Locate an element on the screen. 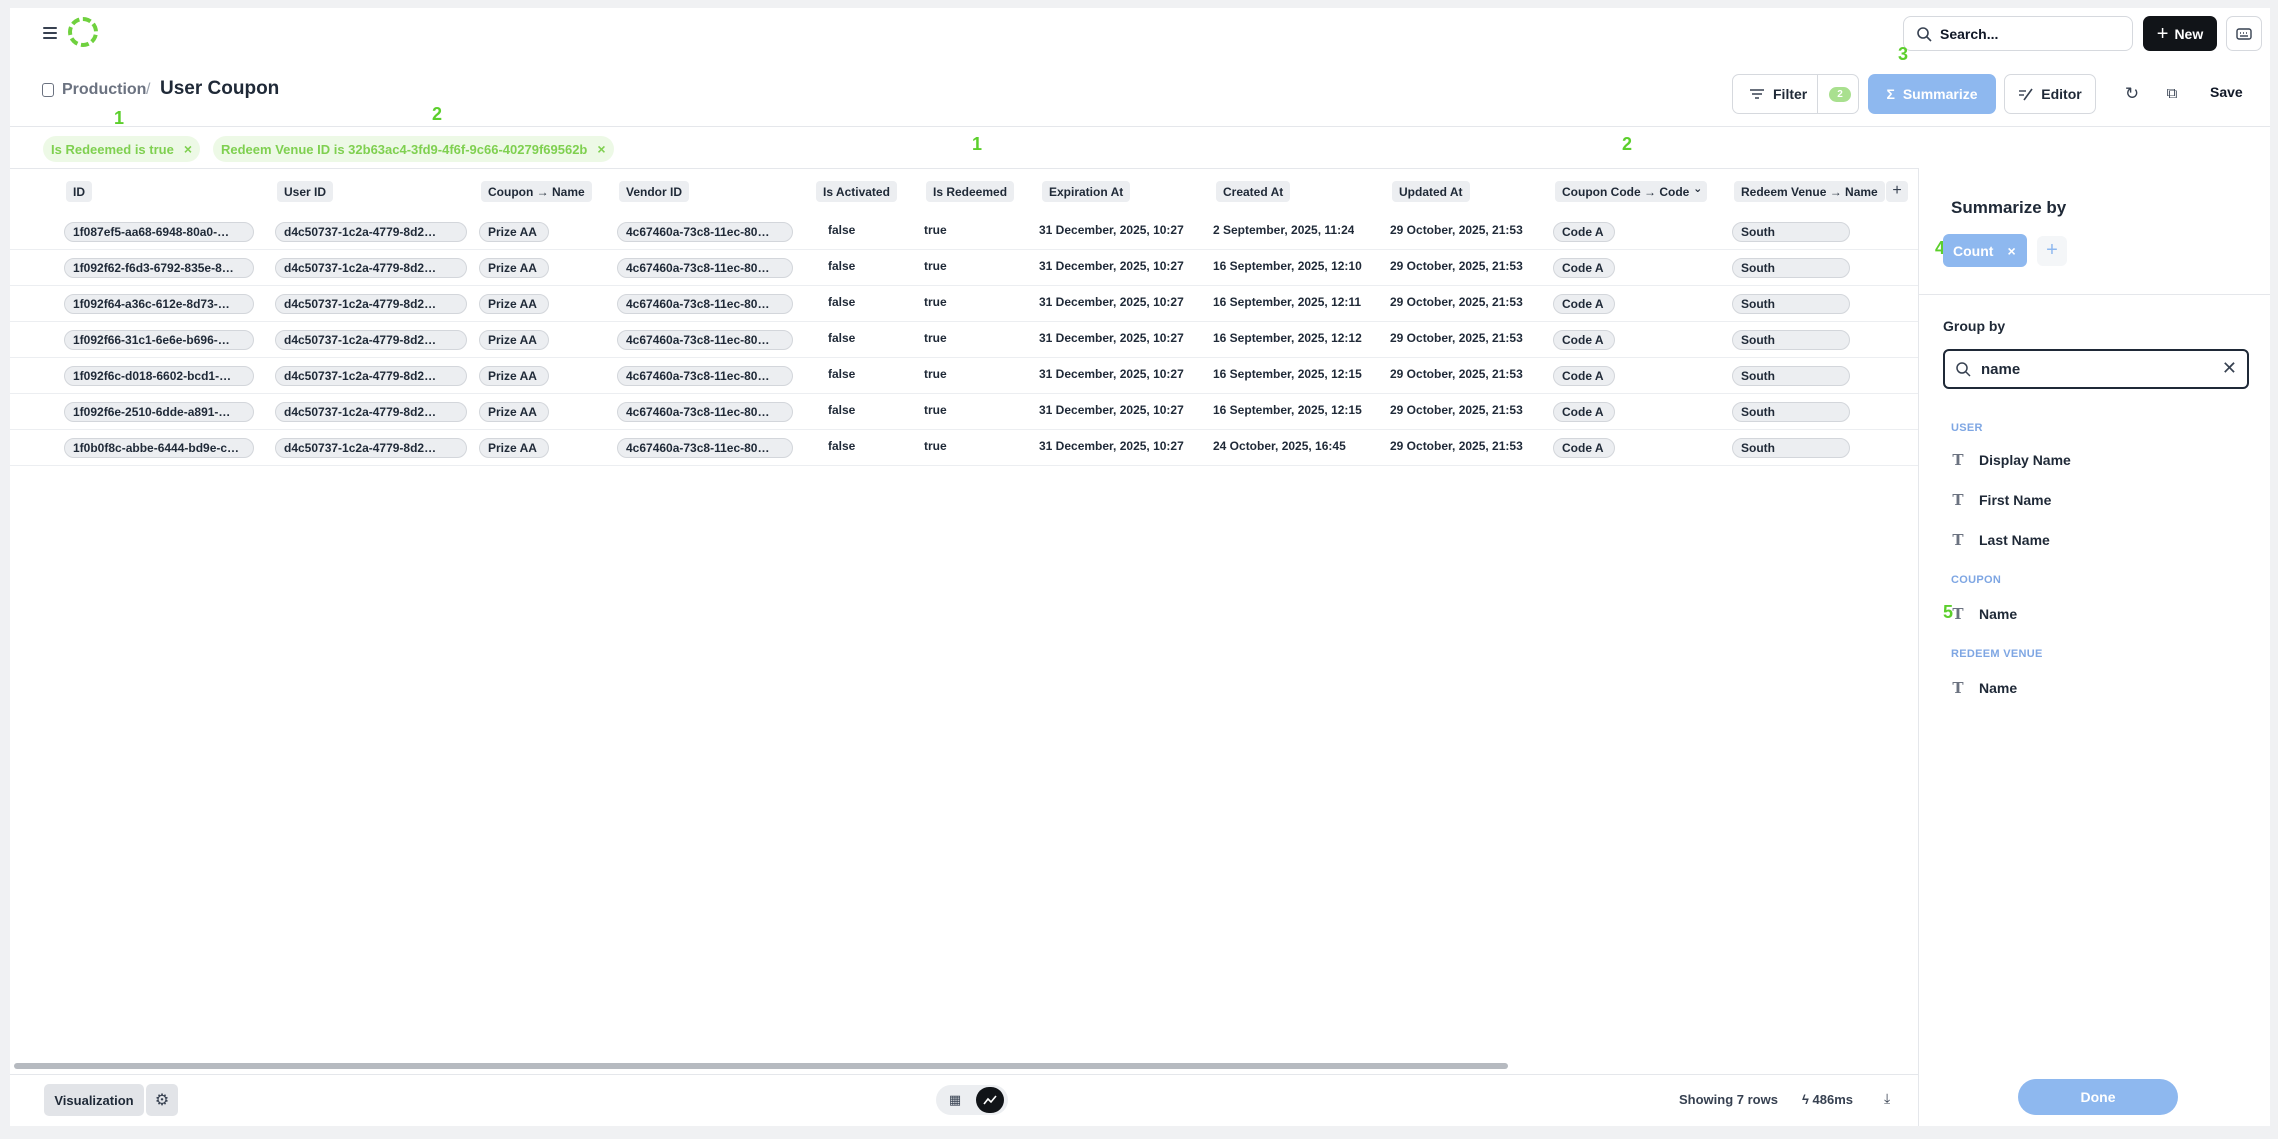 The image size is (2278, 1139). group-by-search-input: name ✕ is located at coordinates (2096, 369).